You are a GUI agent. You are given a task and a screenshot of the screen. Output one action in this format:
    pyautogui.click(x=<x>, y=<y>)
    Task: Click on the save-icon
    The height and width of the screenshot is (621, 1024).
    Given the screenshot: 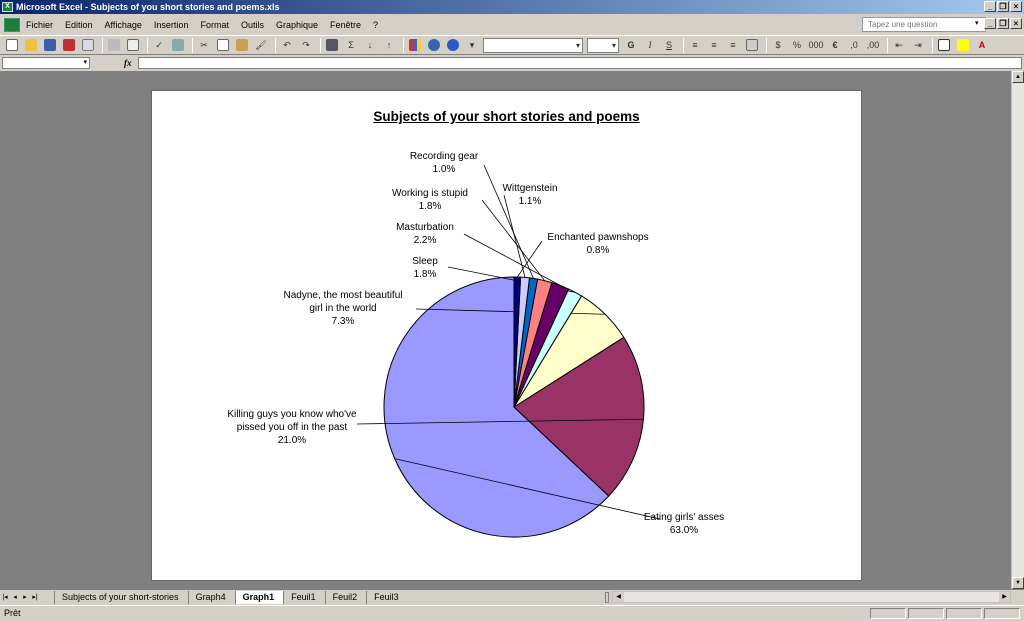 What is the action you would take?
    pyautogui.click(x=50, y=45)
    